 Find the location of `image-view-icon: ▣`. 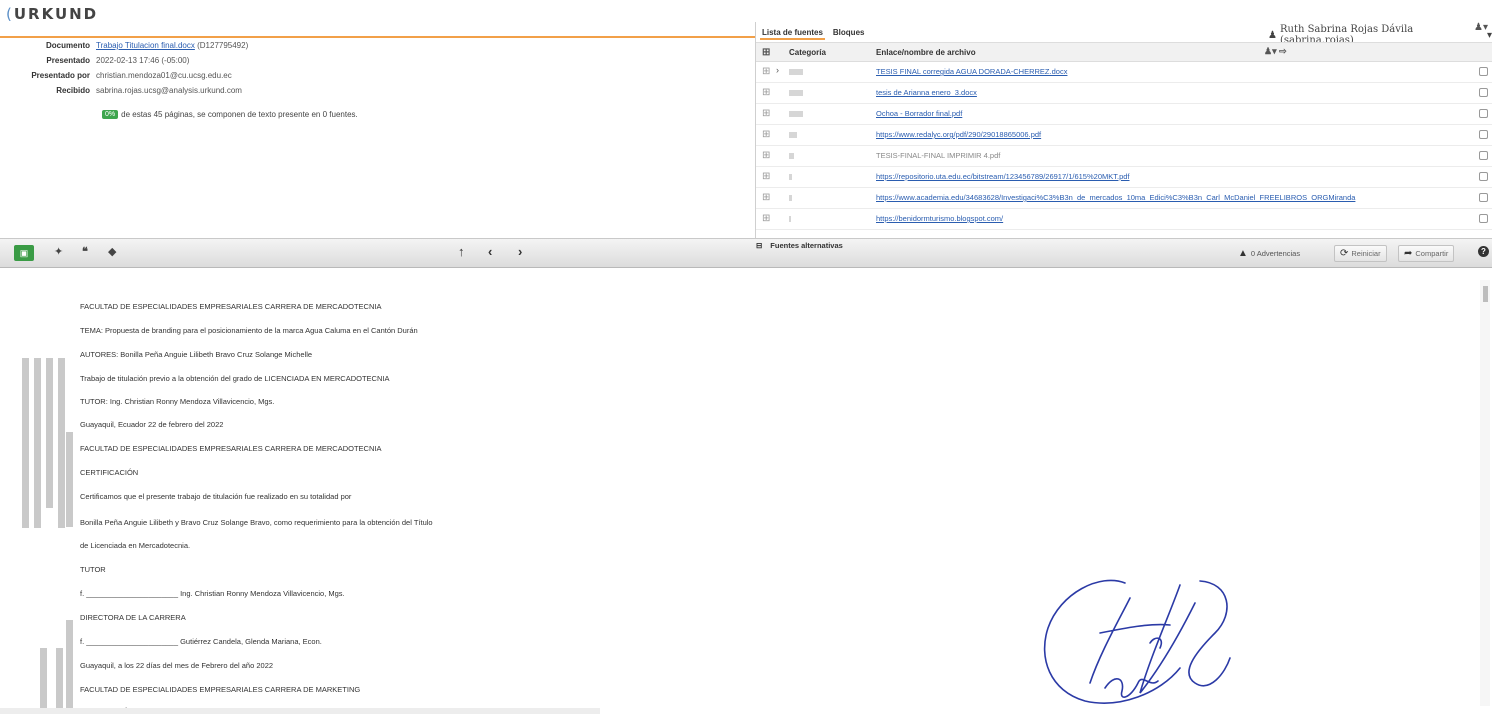

image-view-icon: ▣ is located at coordinates (24, 253).